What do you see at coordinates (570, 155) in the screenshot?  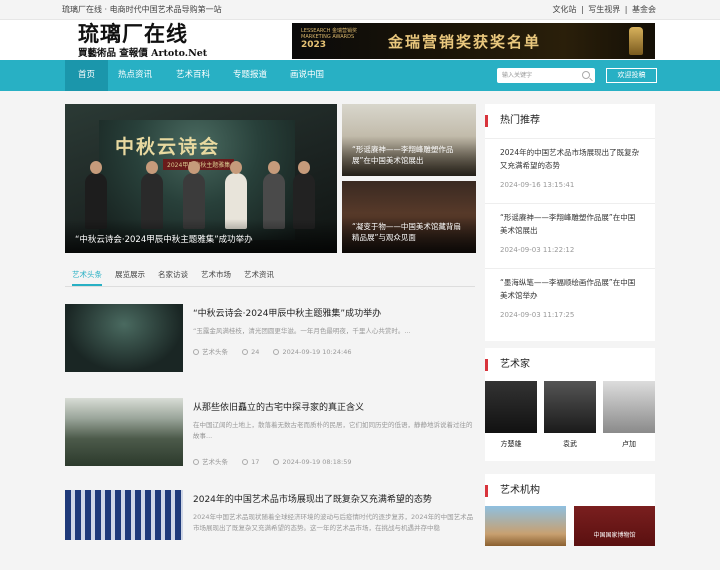 I see `hot-item-title: 2024年的中国艺术品市场展现出了既复杂又充满希望的态势` at bounding box center [570, 155].